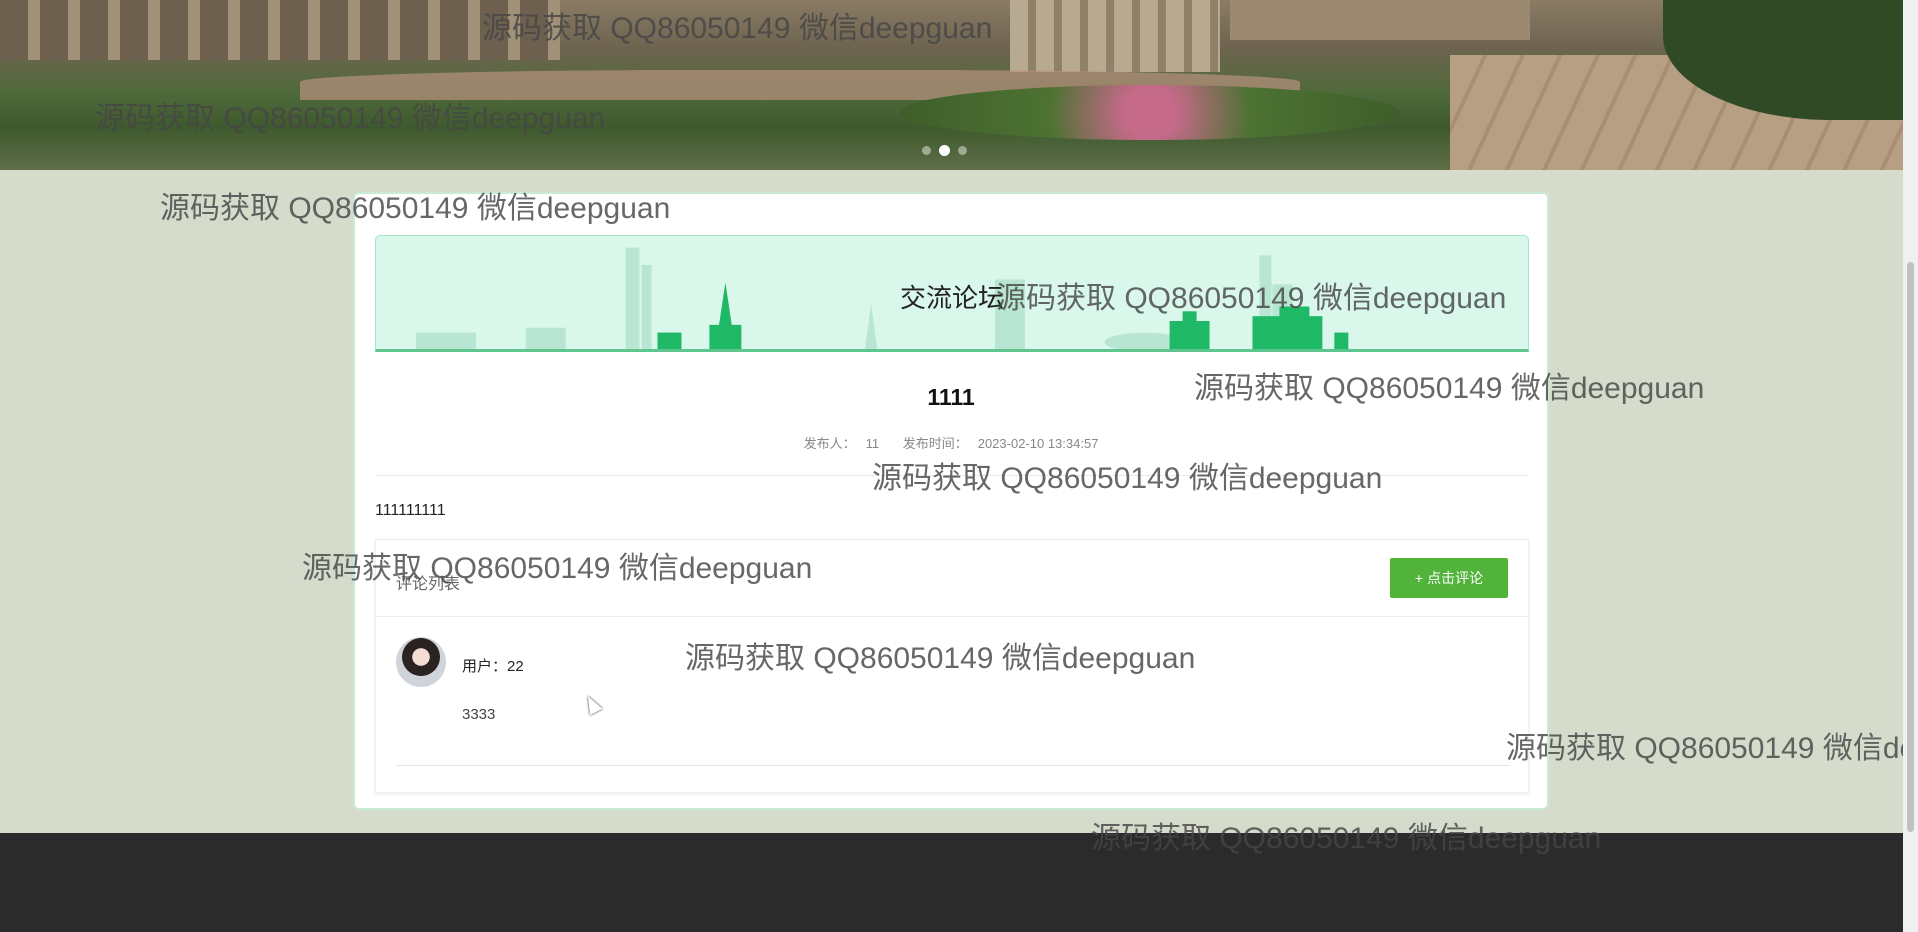 The height and width of the screenshot is (932, 1918). I want to click on post-content: 111111111, so click(410, 510).